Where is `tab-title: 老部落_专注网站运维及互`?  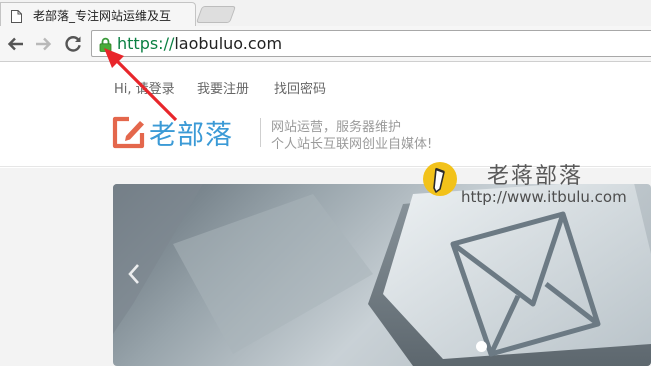
tab-title: 老部落_专注网站运维及互 is located at coordinates (102, 16).